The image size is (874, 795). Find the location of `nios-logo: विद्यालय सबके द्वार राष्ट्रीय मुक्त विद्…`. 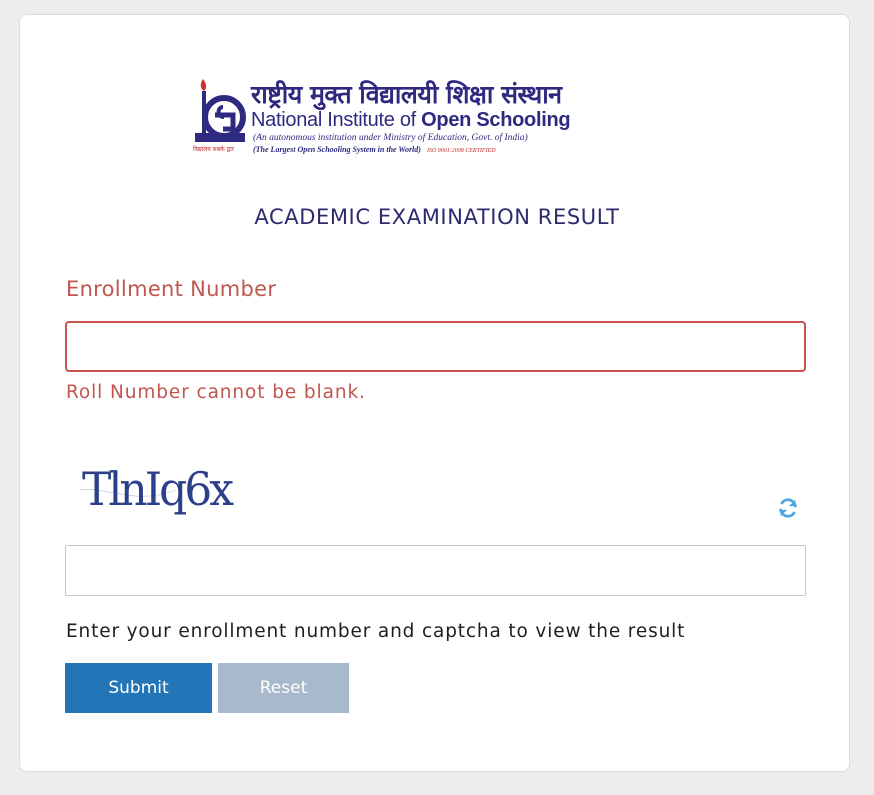

nios-logo: विद्यालय सबके द्वार राष्ट्रीय मुक्त विद्… is located at coordinates (413, 123).